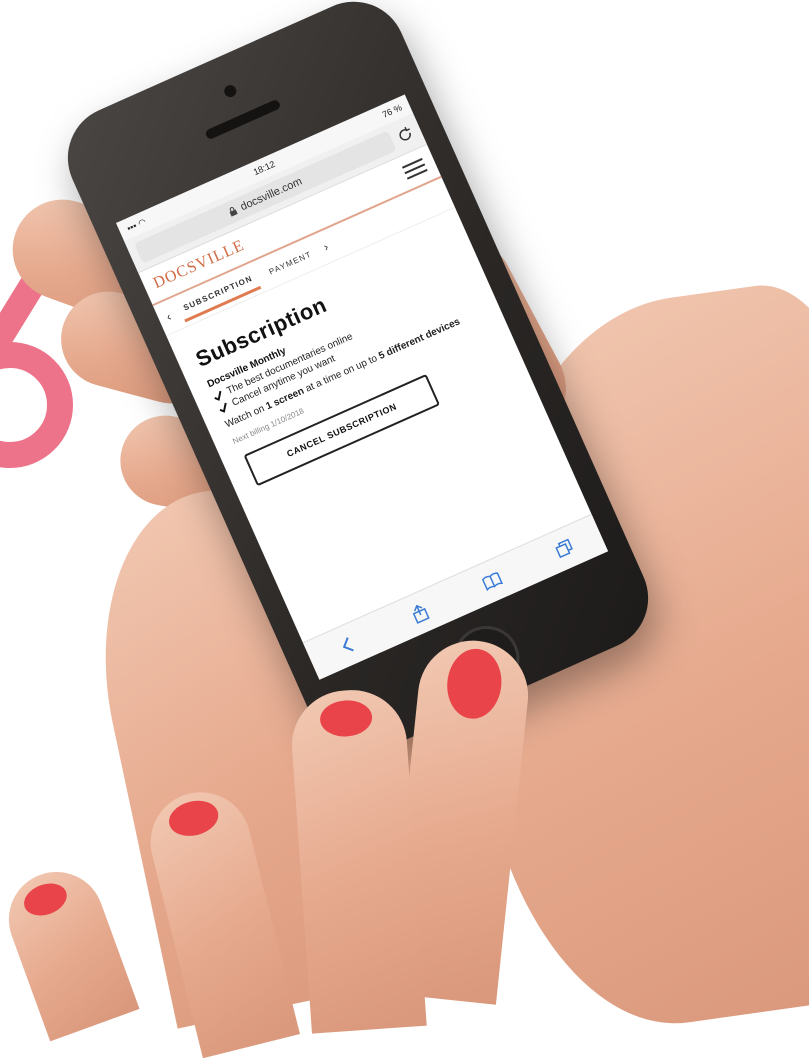 The height and width of the screenshot is (1058, 809). What do you see at coordinates (419, 613) in the screenshot?
I see `share-icon` at bounding box center [419, 613].